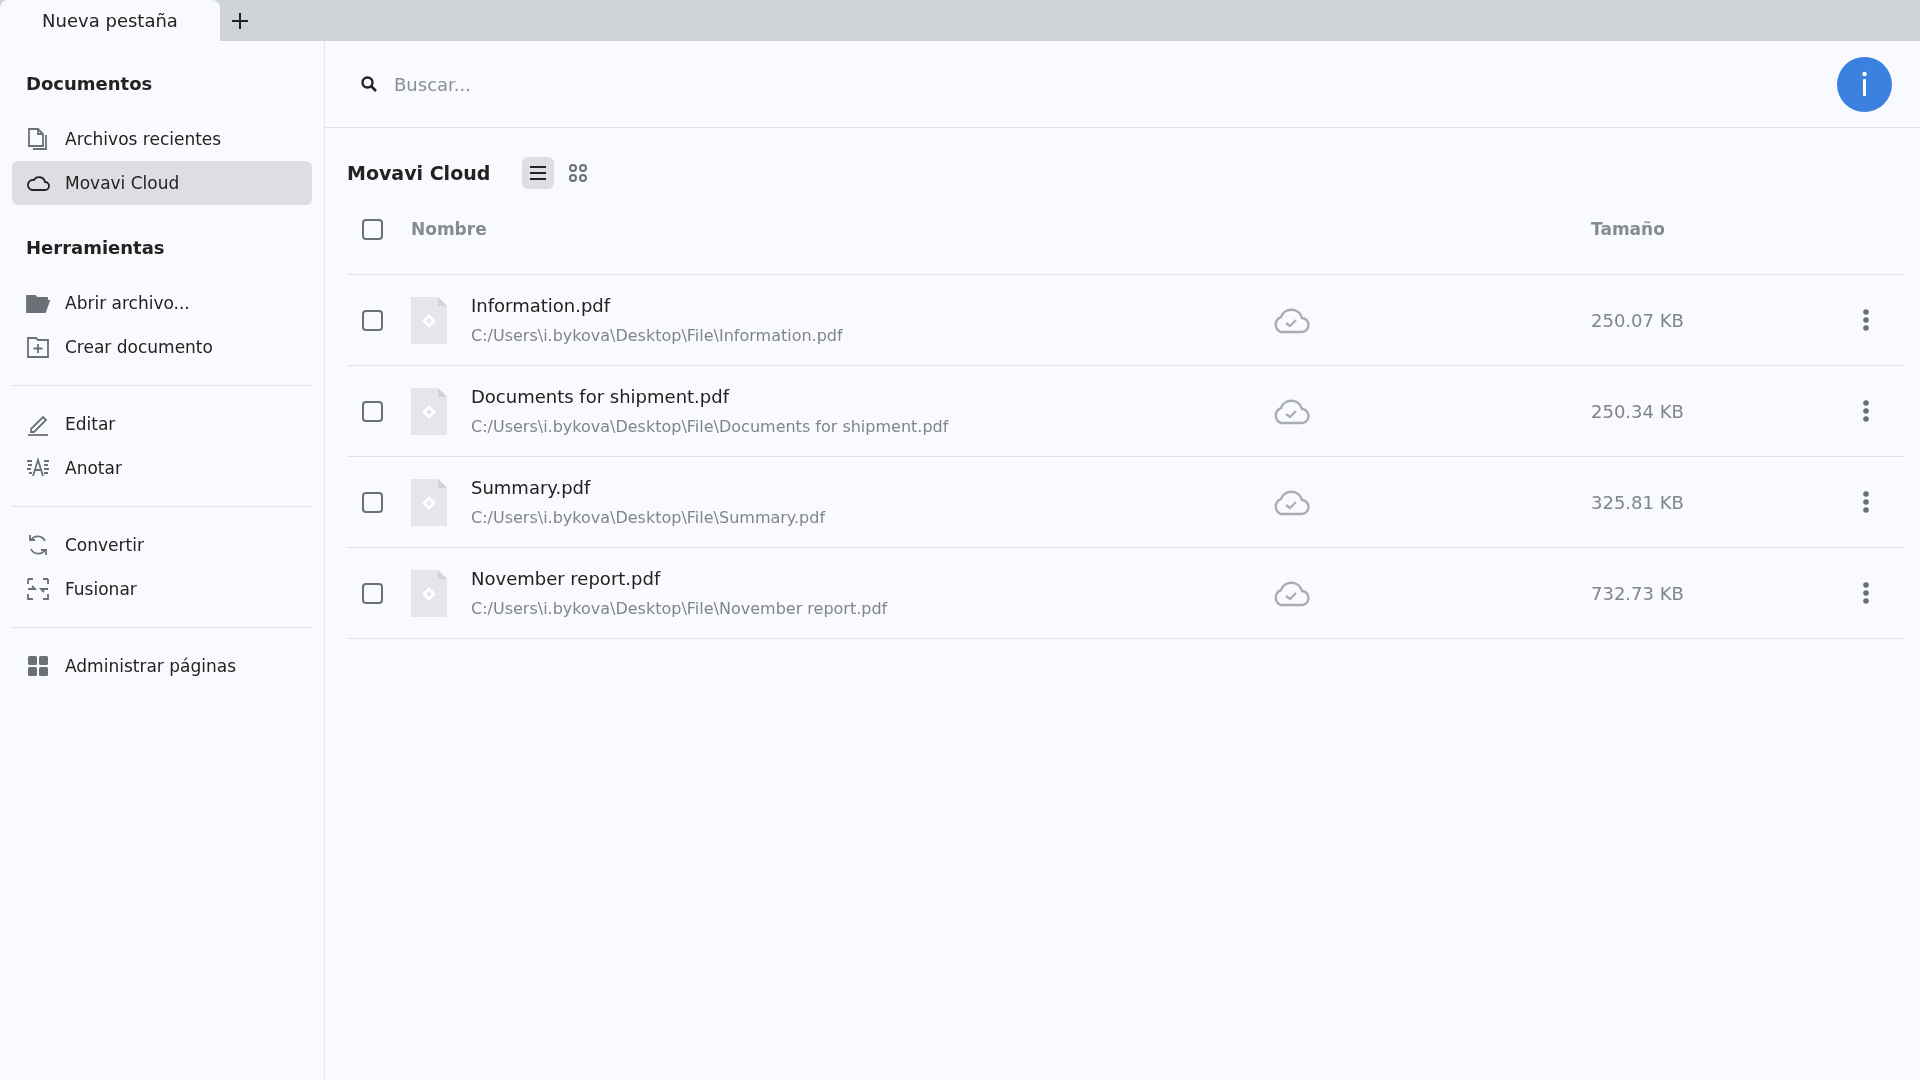 The height and width of the screenshot is (1080, 1920). What do you see at coordinates (38, 347) in the screenshot?
I see `add-file-icon` at bounding box center [38, 347].